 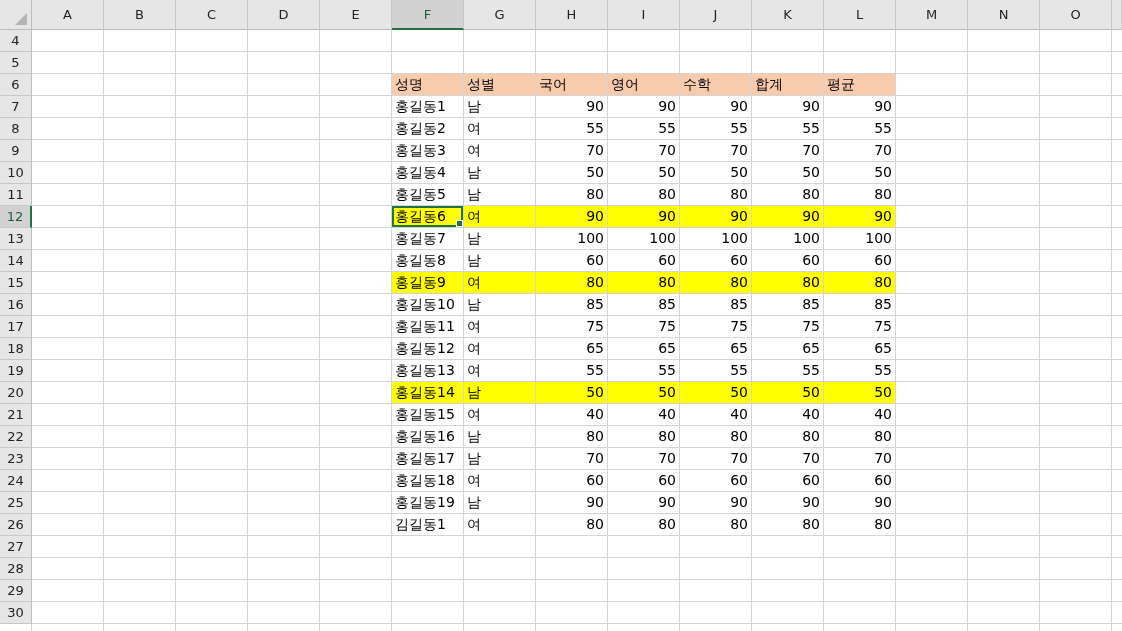 What do you see at coordinates (16, 305) in the screenshot?
I see `row-header: 16` at bounding box center [16, 305].